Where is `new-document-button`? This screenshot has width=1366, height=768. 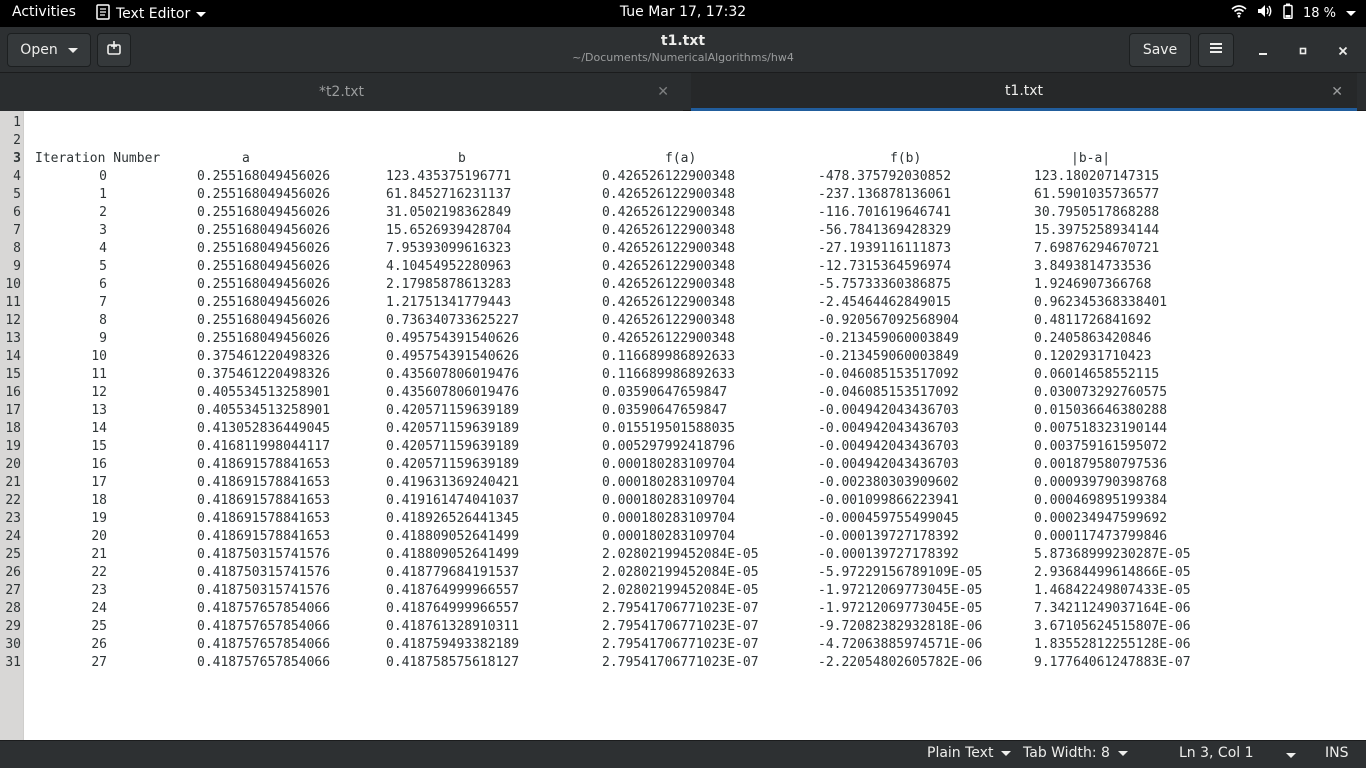
new-document-button is located at coordinates (114, 50).